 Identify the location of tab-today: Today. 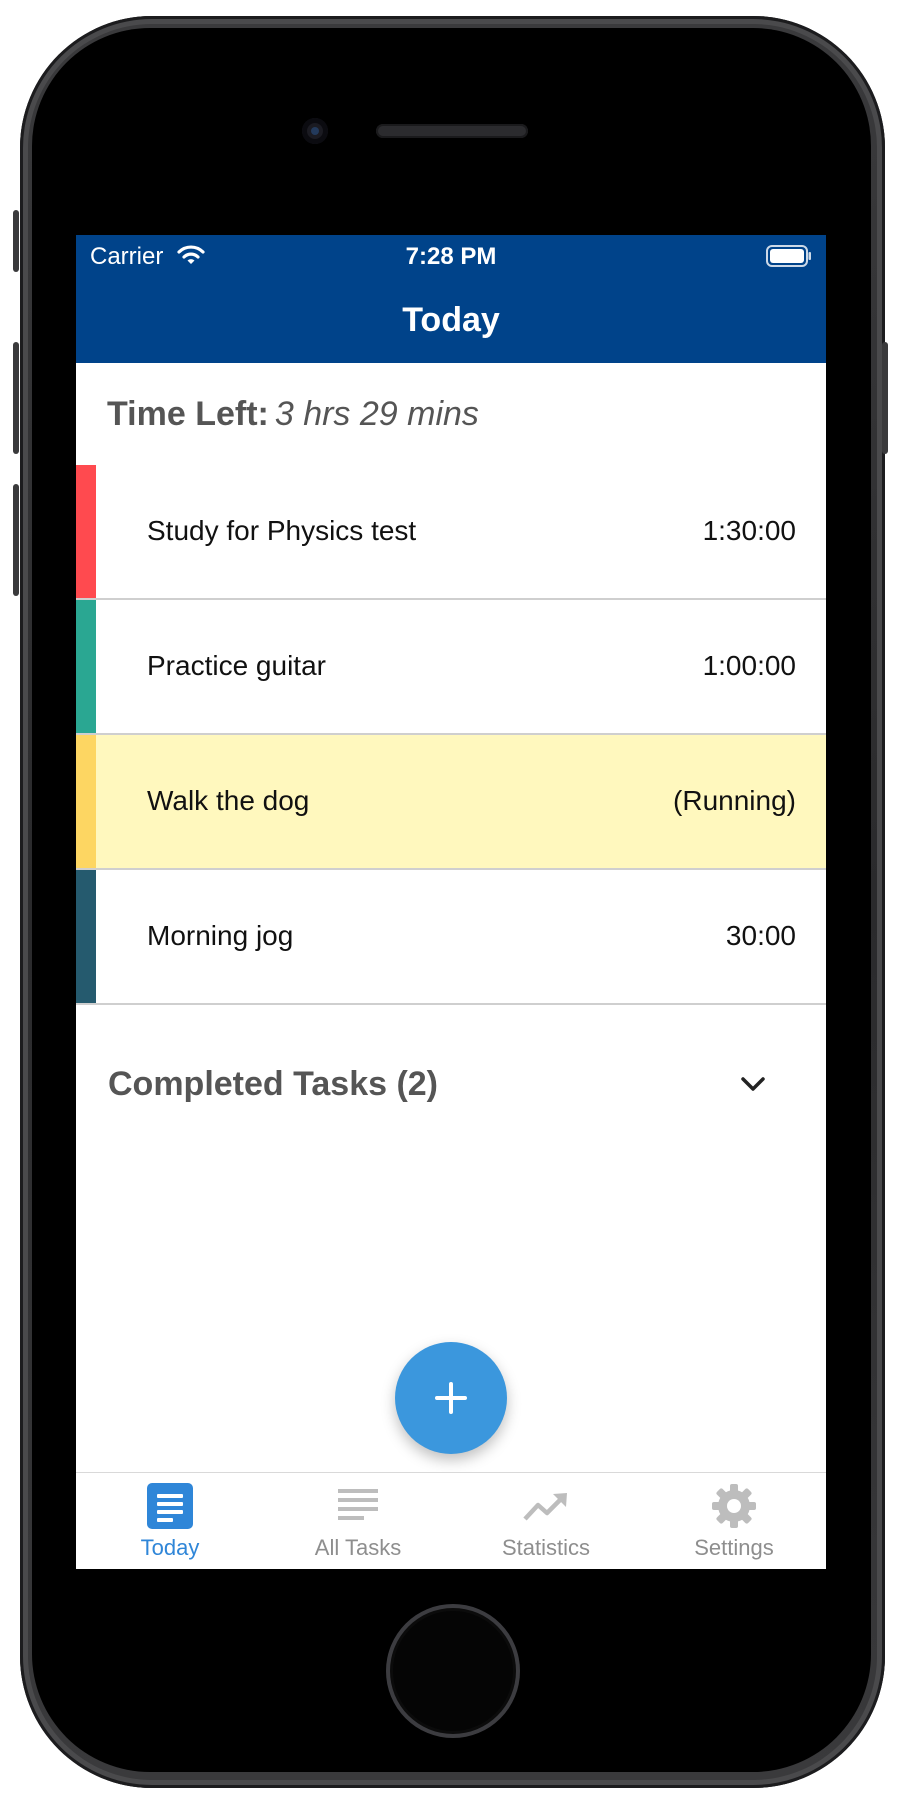
(170, 1521).